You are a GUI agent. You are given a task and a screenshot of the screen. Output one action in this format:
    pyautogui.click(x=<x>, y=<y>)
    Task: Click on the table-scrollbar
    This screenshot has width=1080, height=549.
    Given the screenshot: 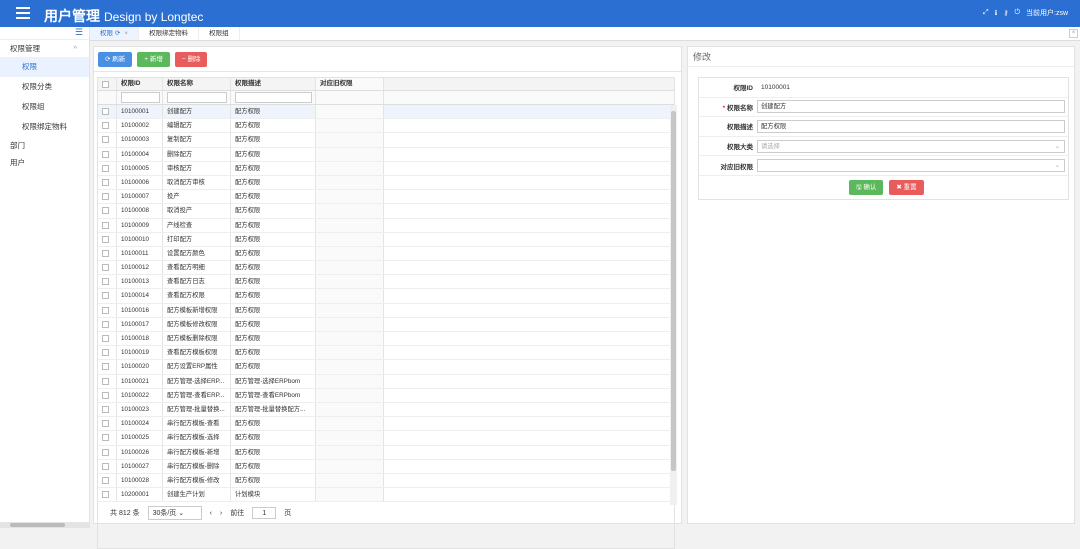 What is the action you would take?
    pyautogui.click(x=673, y=305)
    